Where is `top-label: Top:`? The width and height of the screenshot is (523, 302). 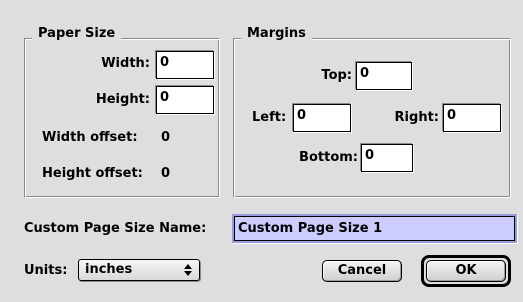
top-label: Top: is located at coordinates (336, 75).